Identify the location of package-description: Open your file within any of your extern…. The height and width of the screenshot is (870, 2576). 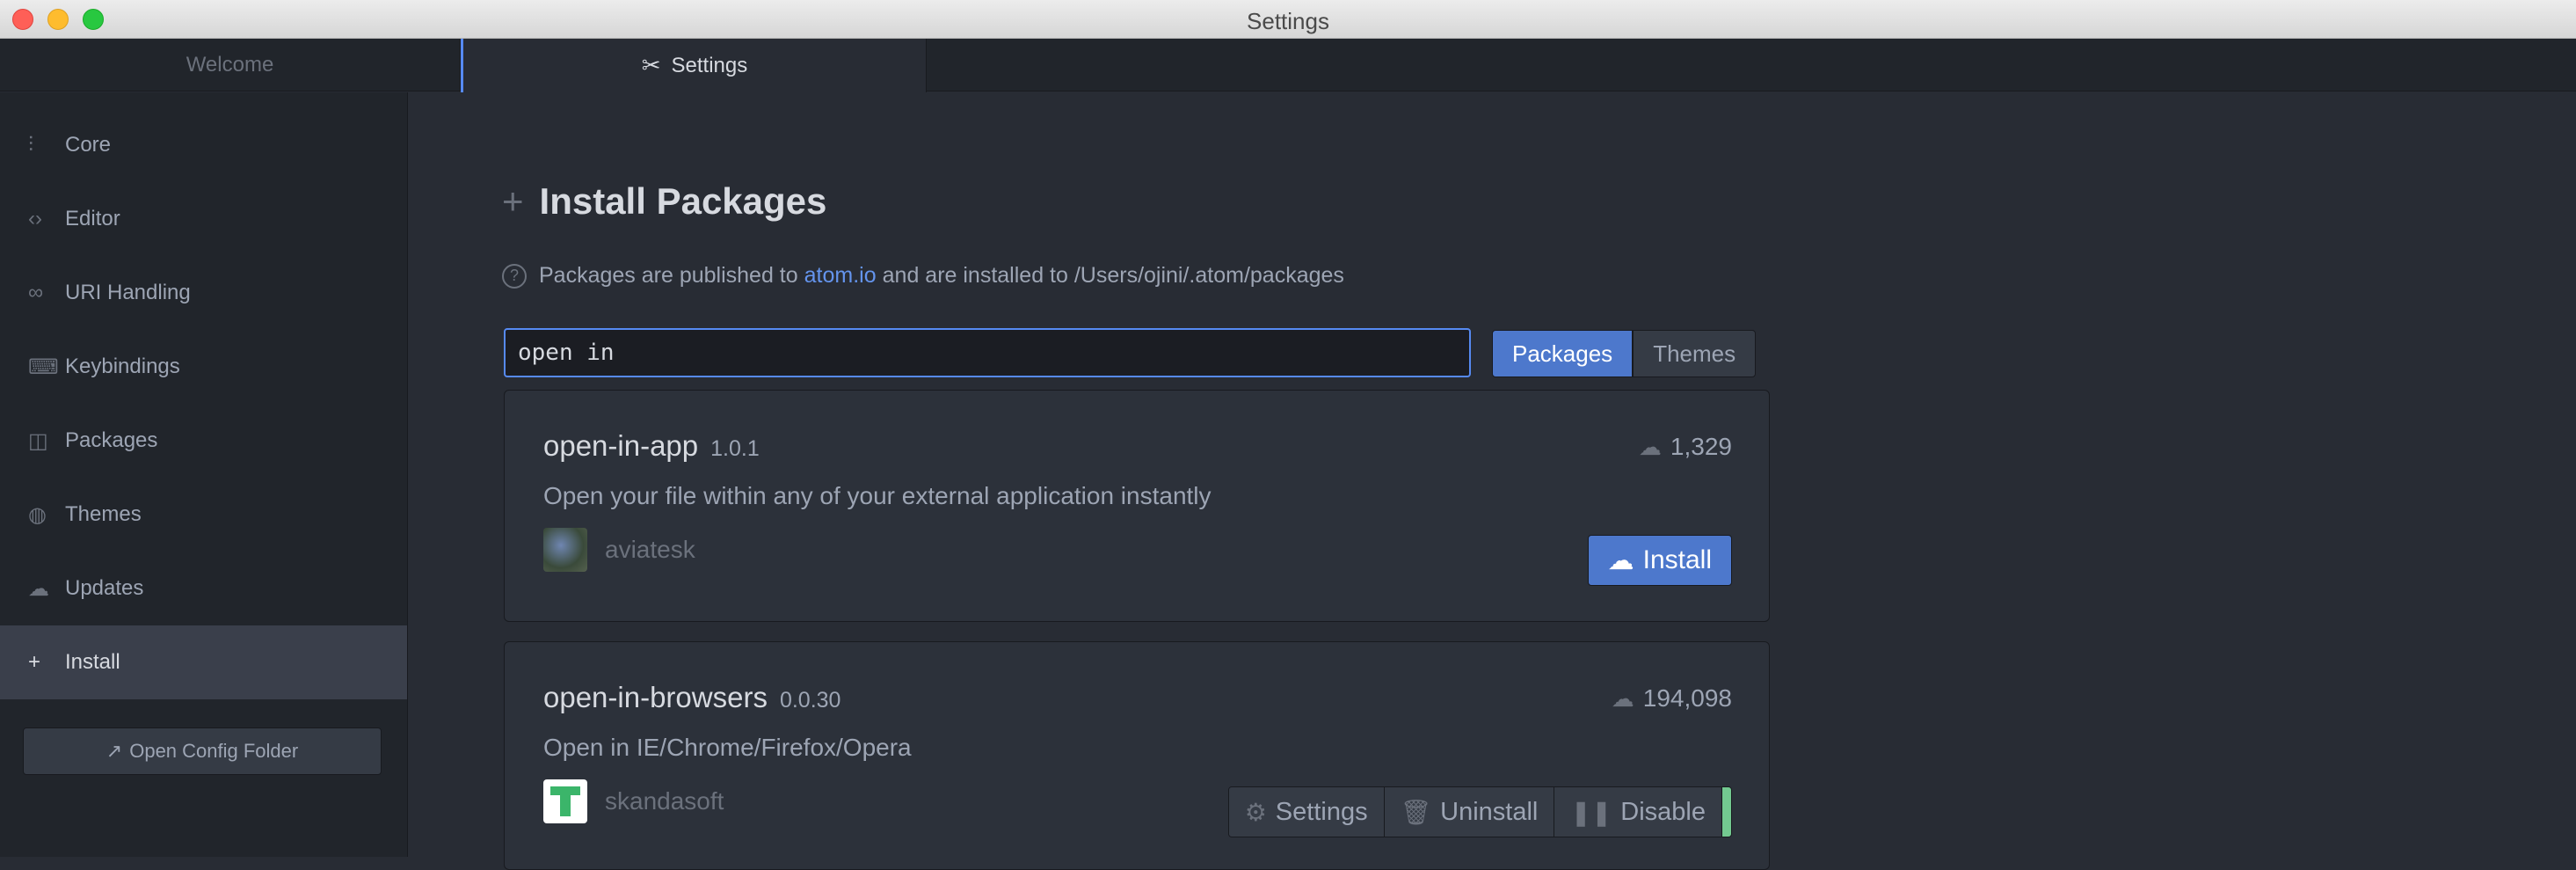
(877, 496).